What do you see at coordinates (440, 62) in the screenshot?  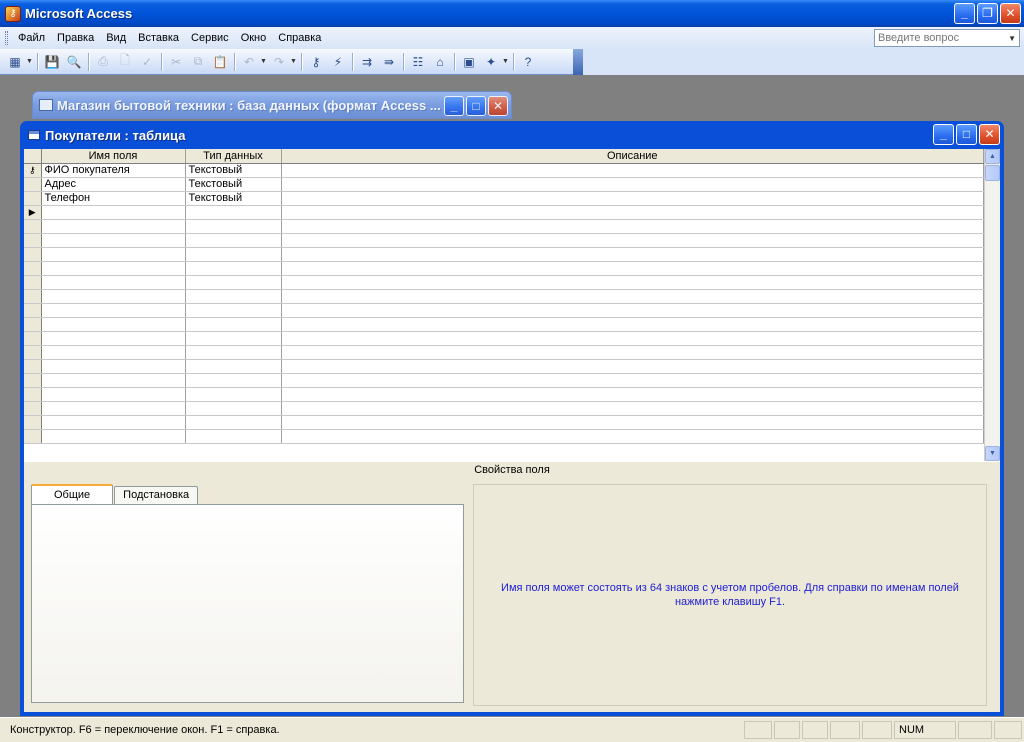 I see `build-icon: ⌂` at bounding box center [440, 62].